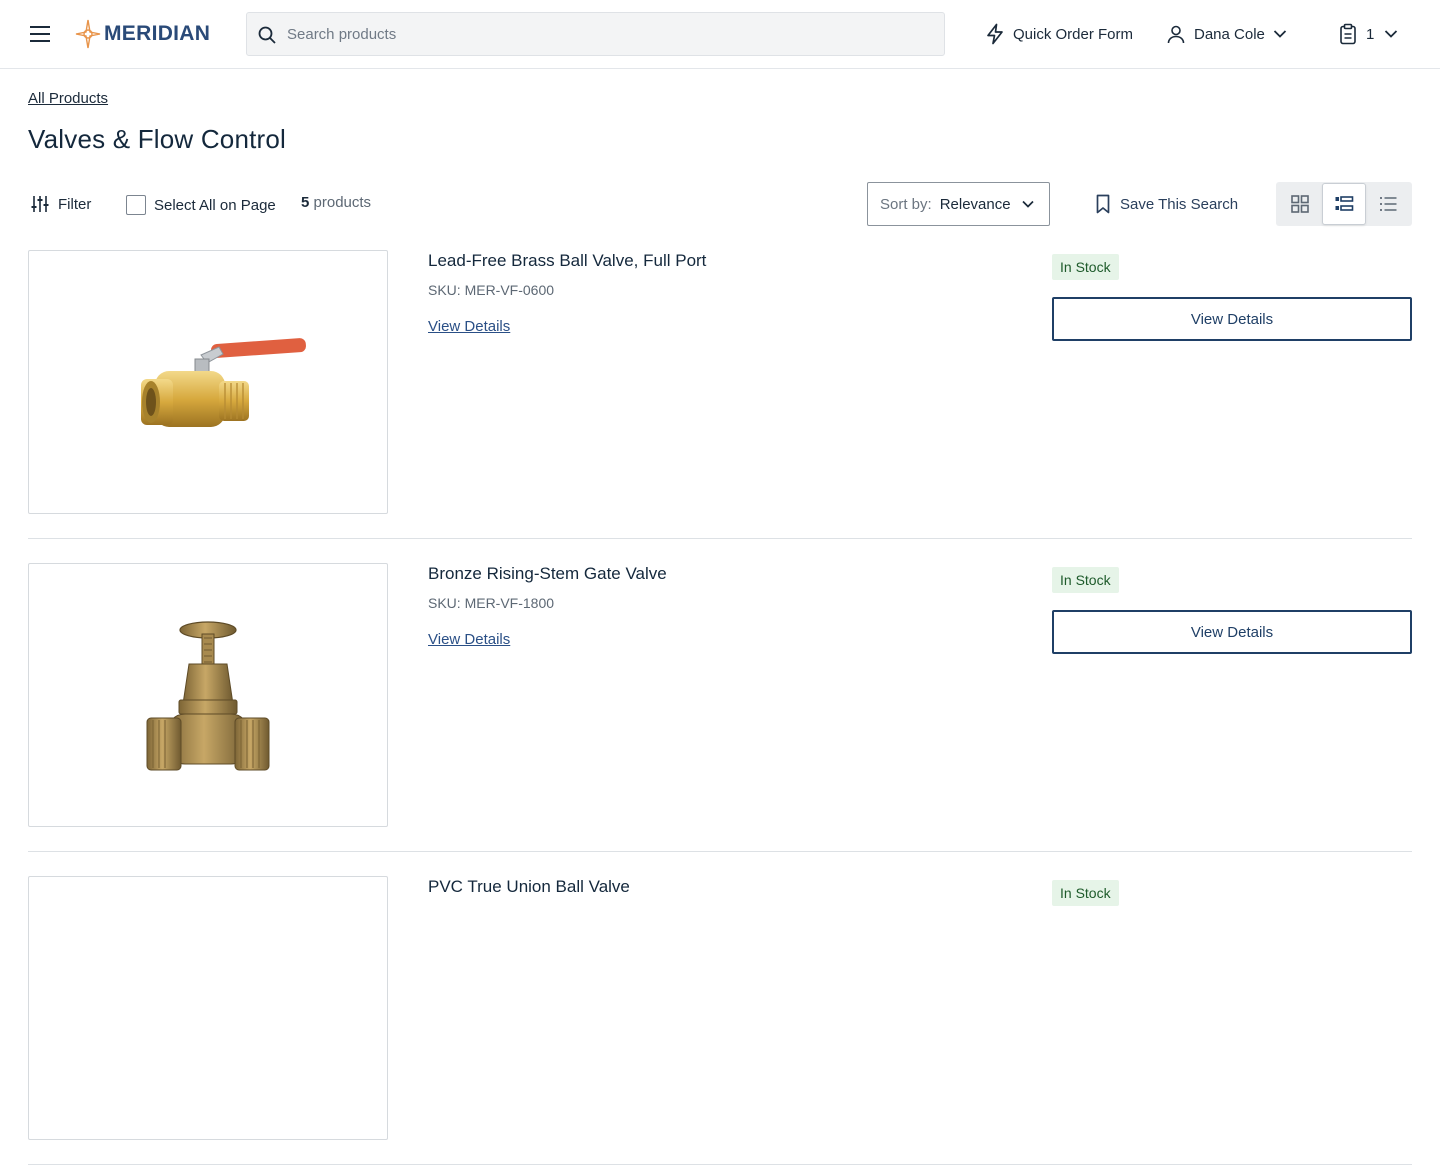 The image size is (1440, 1165). I want to click on sort-label: Sort by:, so click(906, 204).